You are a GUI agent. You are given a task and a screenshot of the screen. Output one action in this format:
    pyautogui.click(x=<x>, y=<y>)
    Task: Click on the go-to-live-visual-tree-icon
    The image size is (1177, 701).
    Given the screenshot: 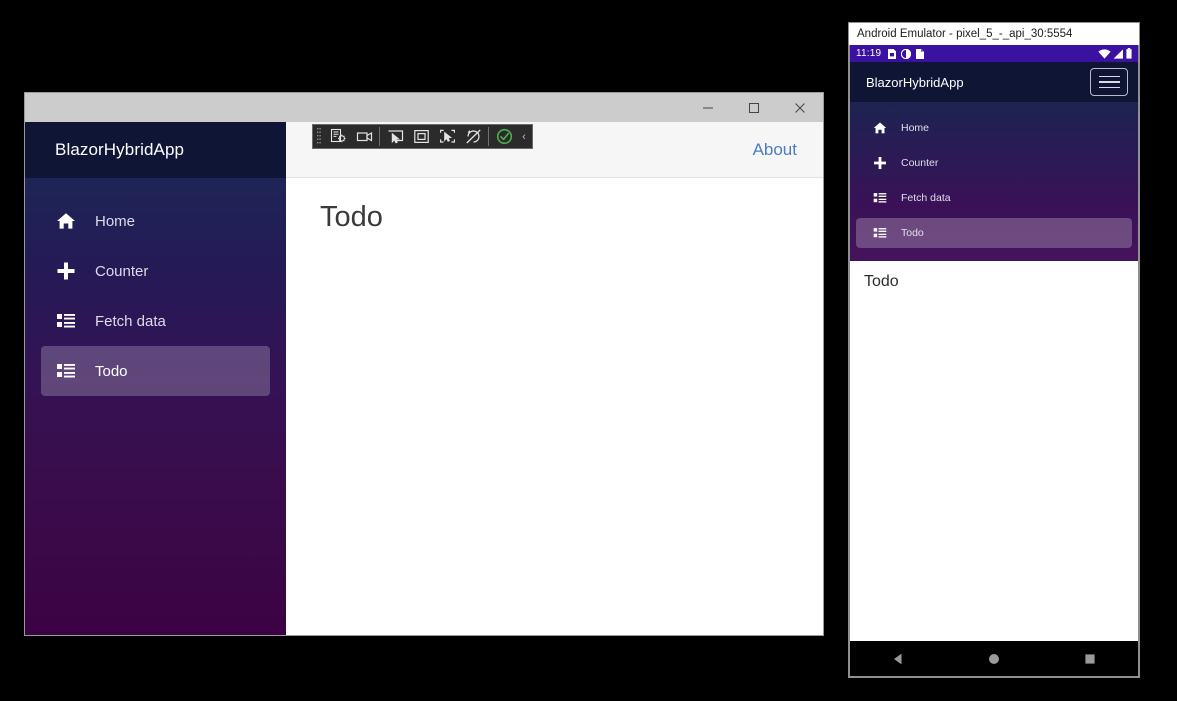 What is the action you would take?
    pyautogui.click(x=338, y=136)
    